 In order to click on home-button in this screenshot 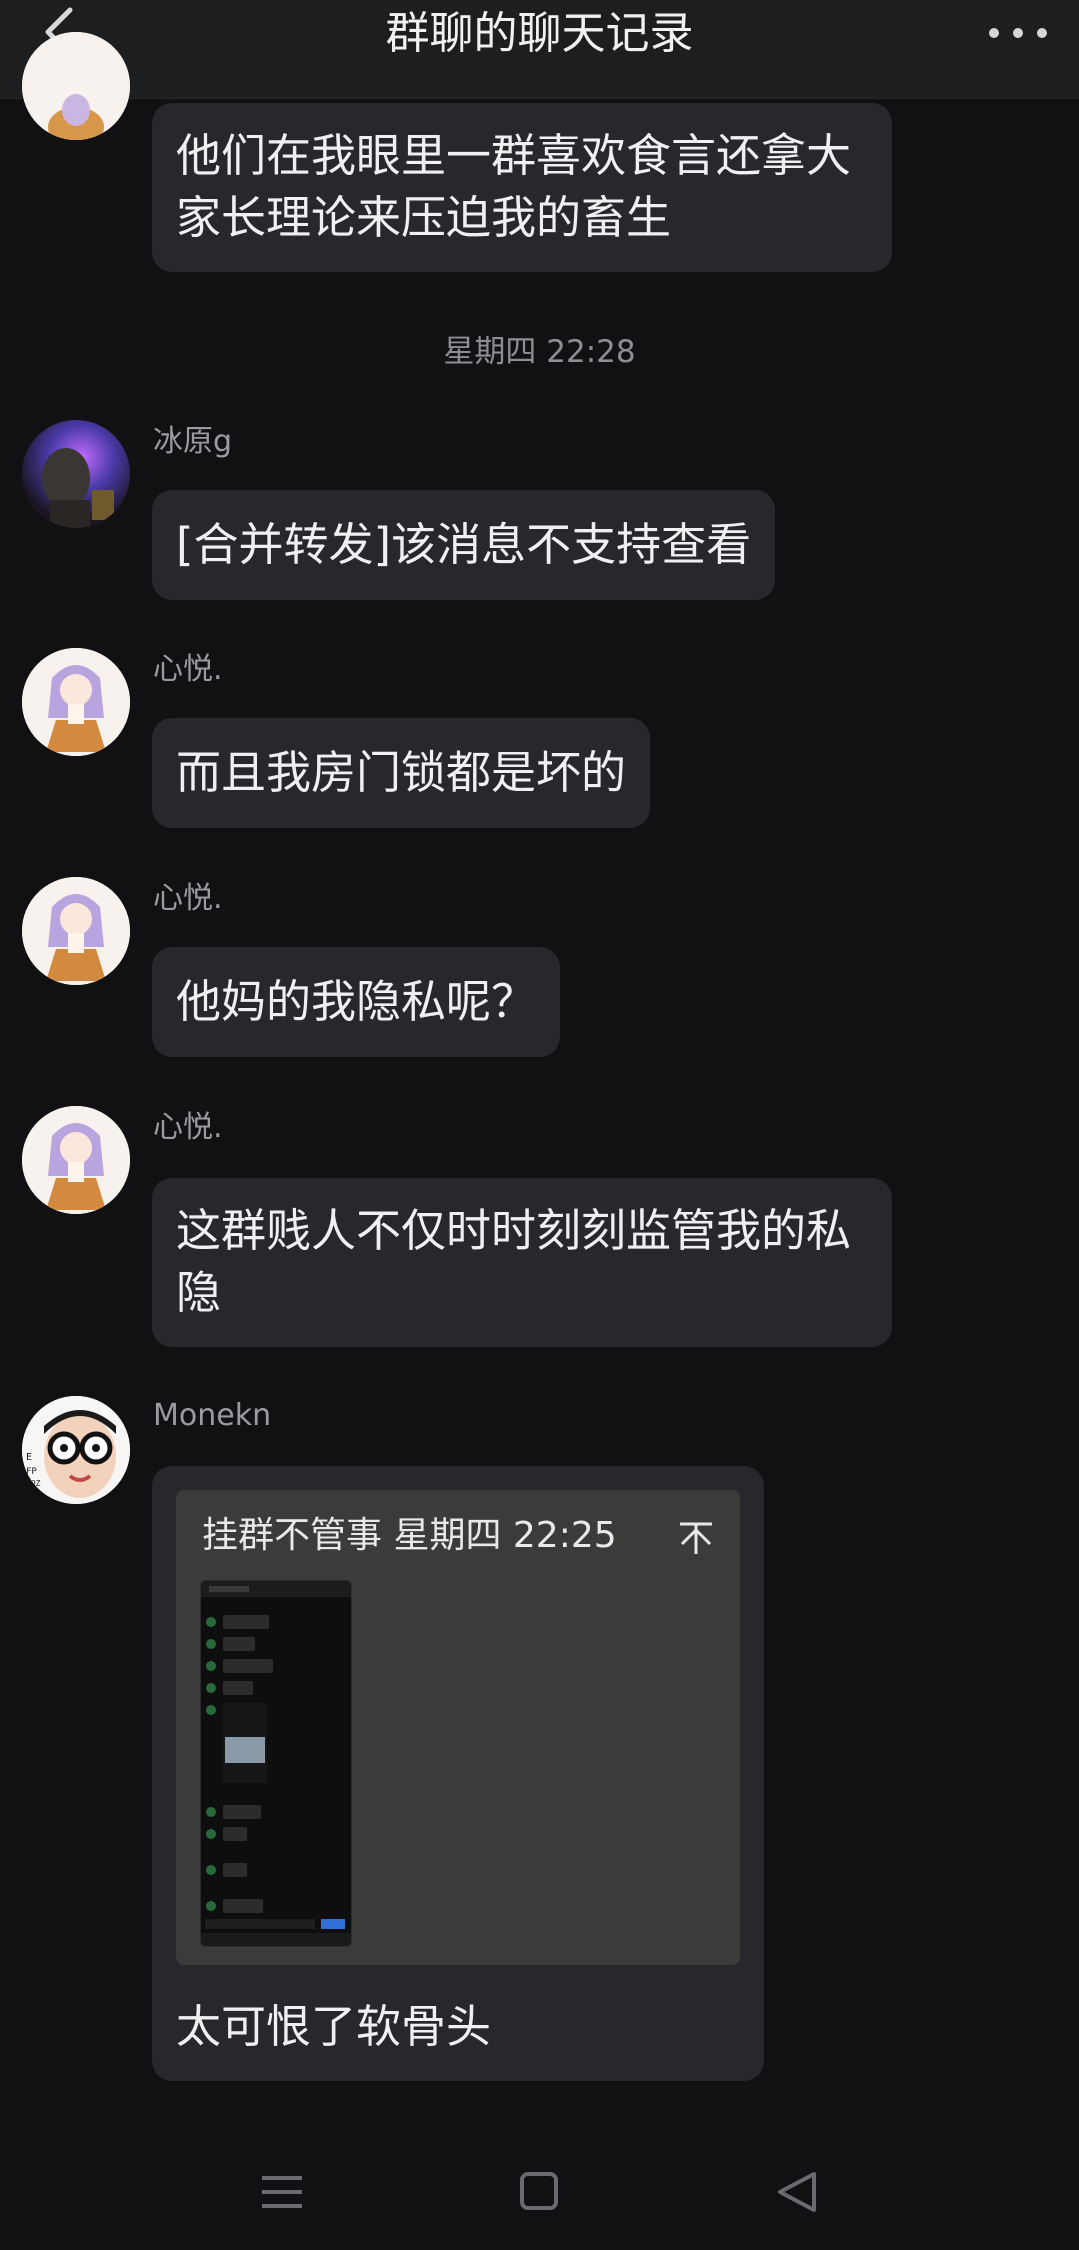, I will do `click(540, 2192)`.